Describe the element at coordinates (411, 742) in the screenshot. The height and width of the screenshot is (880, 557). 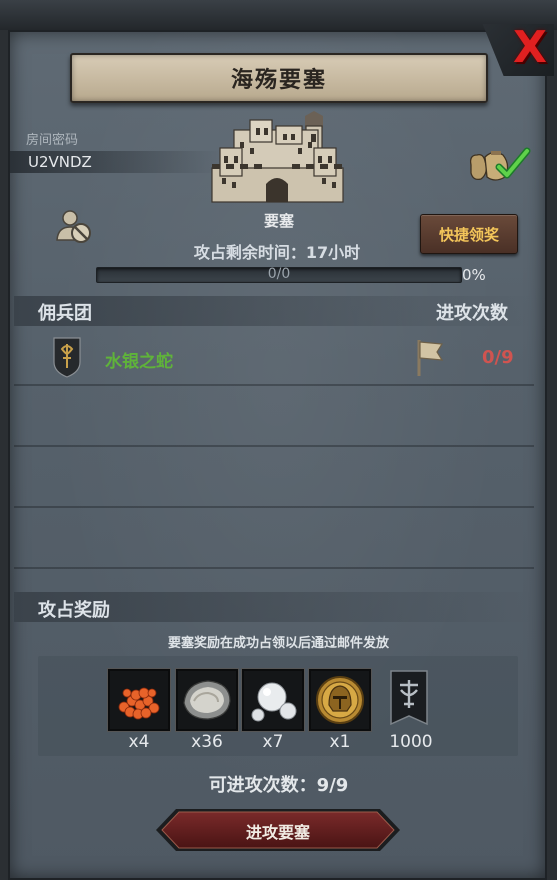
I see `reward-qty-banner: 1000` at that location.